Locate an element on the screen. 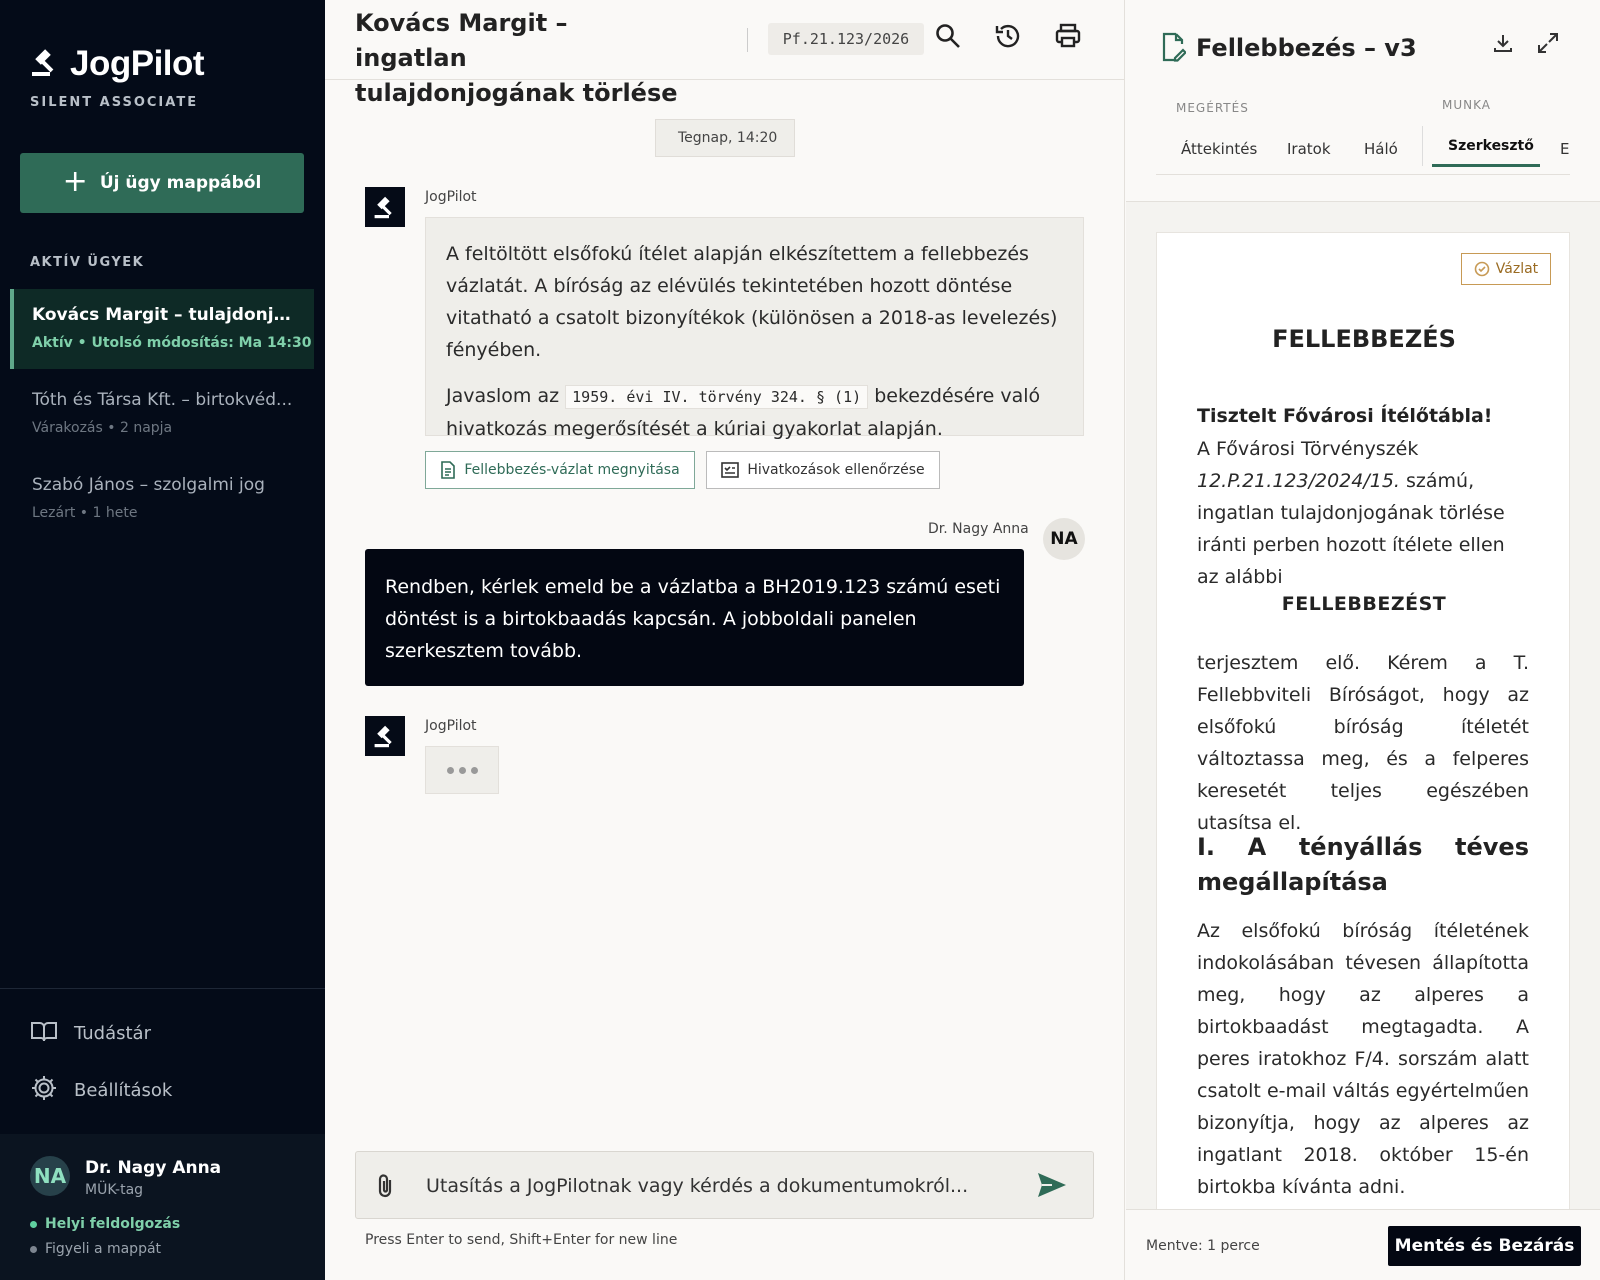  sidebar-divider is located at coordinates (162, 988).